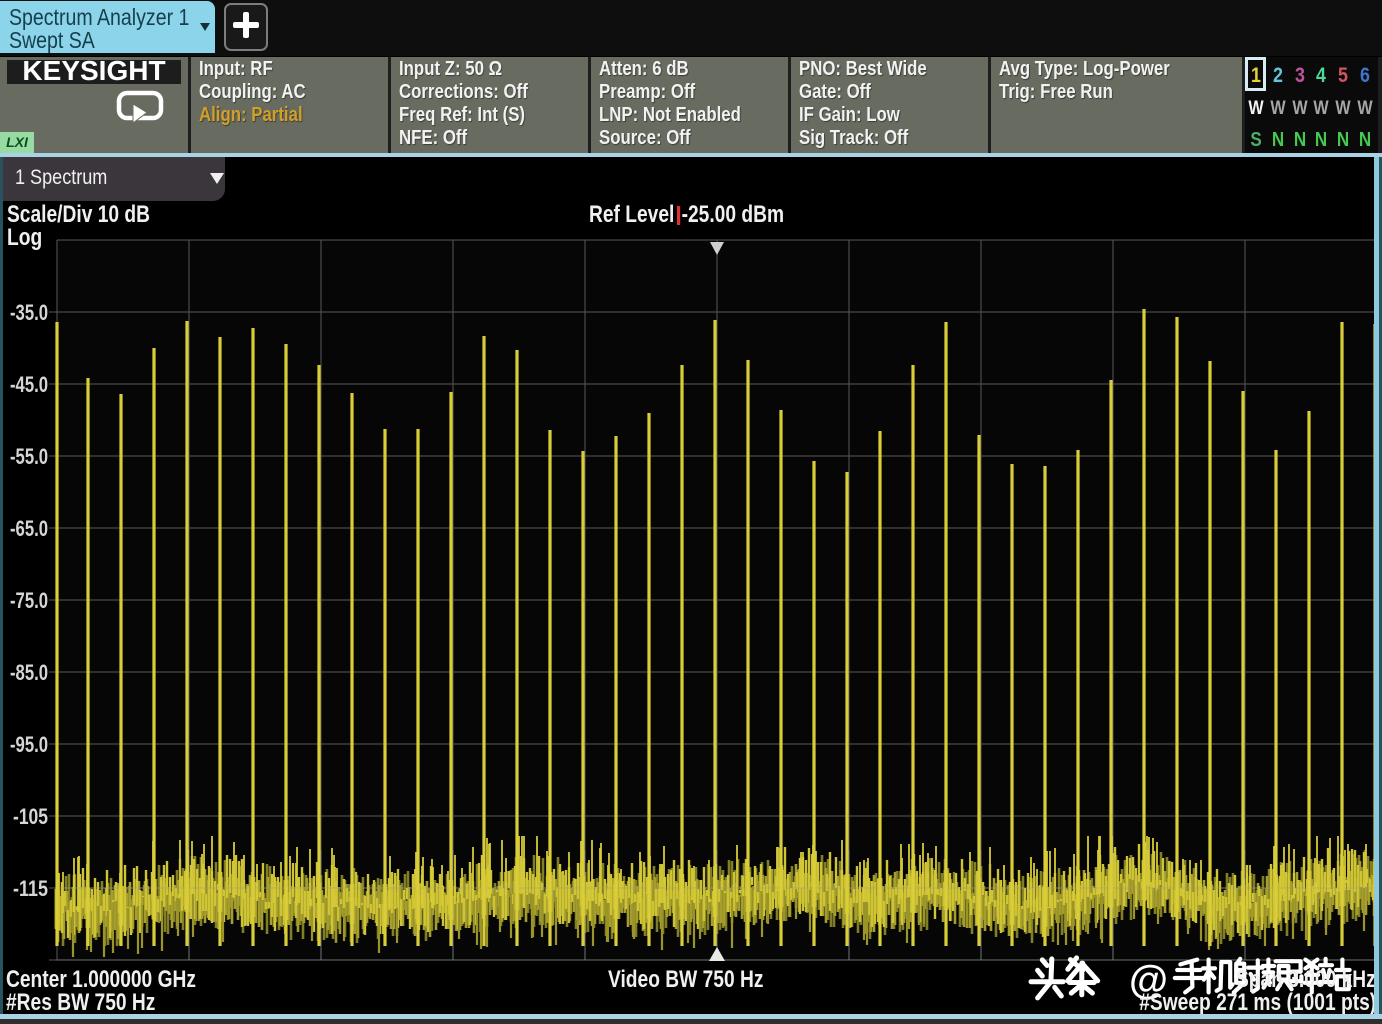  I want to click on svg-text: -55.0, so click(29, 456).